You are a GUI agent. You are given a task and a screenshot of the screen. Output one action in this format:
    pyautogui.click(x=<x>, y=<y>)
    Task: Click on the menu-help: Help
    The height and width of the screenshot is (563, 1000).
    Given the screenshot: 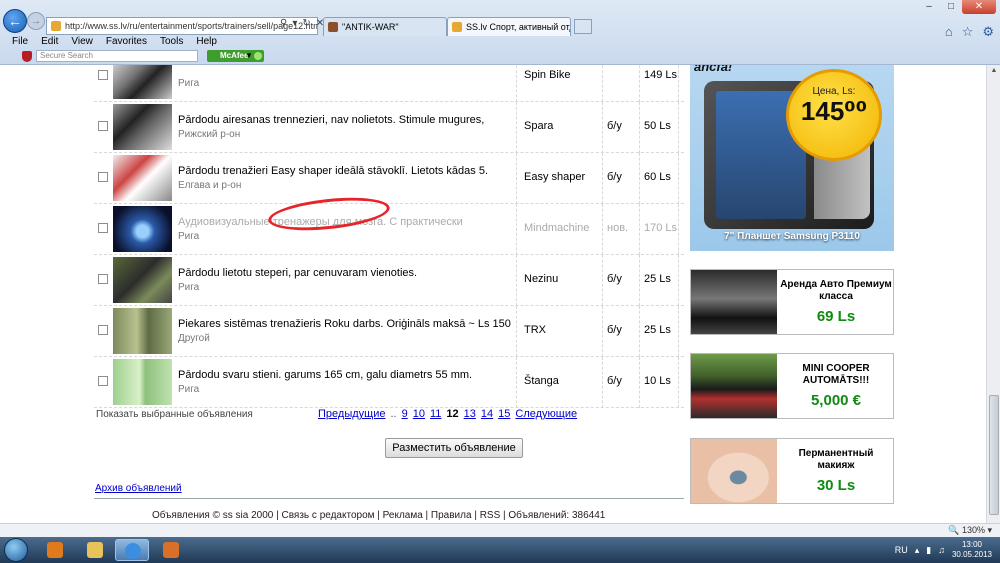 What is the action you would take?
    pyautogui.click(x=206, y=42)
    